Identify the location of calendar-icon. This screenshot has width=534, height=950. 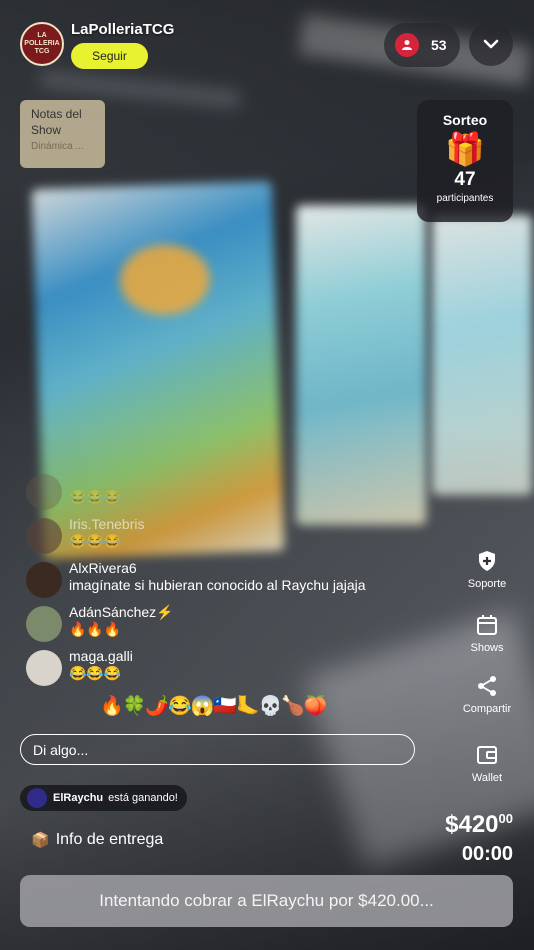
(487, 625).